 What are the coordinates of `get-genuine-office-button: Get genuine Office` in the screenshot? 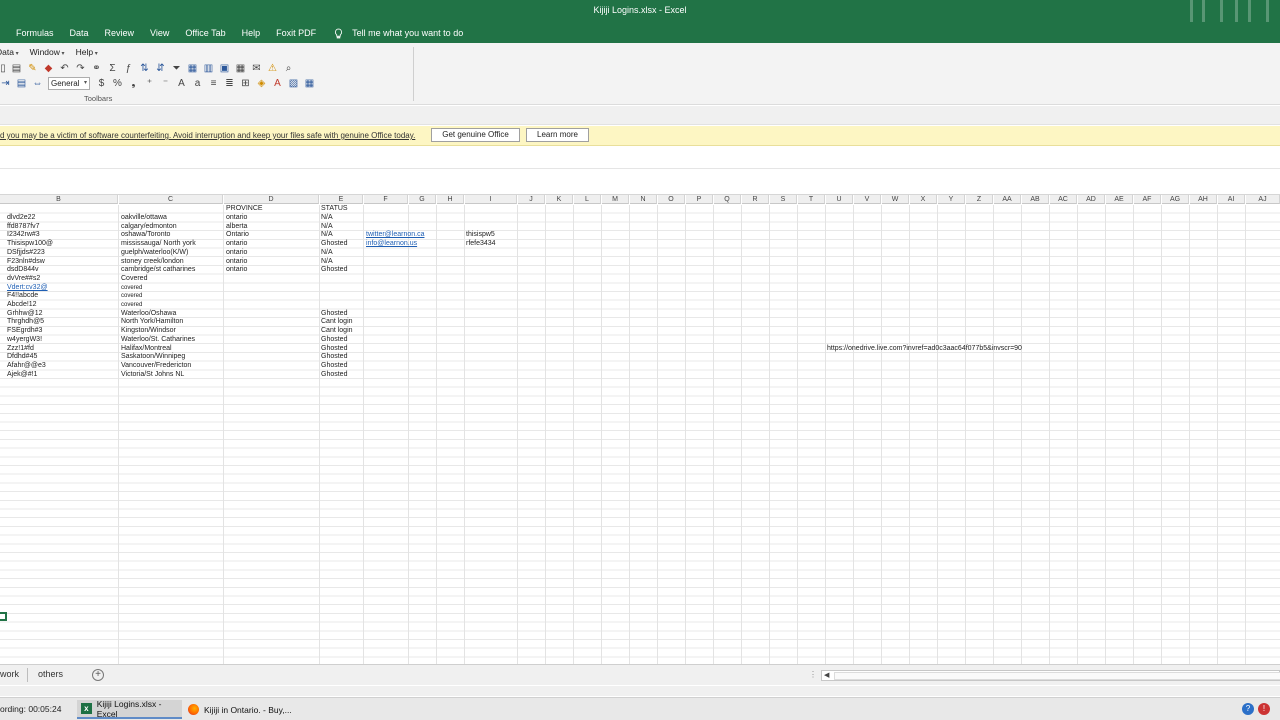 It's located at (475, 135).